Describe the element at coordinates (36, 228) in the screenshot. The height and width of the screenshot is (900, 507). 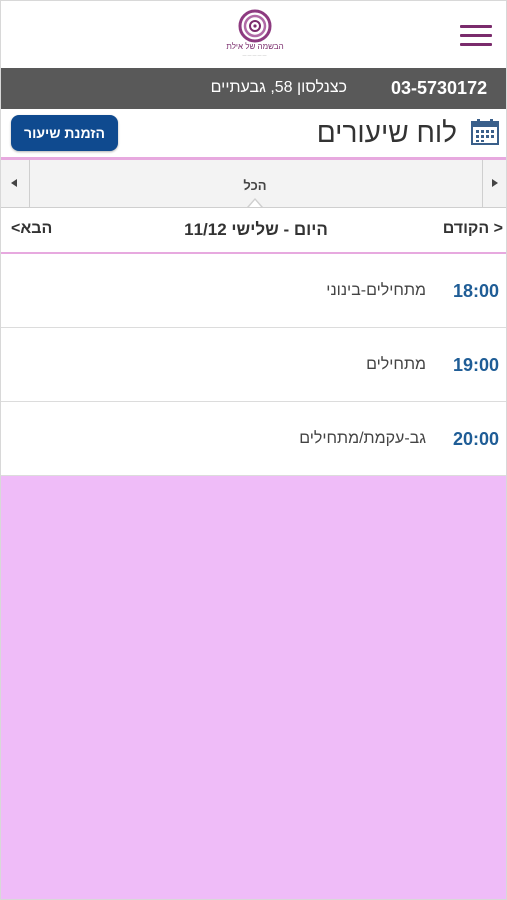
I see `next-day-label: הבא` at that location.